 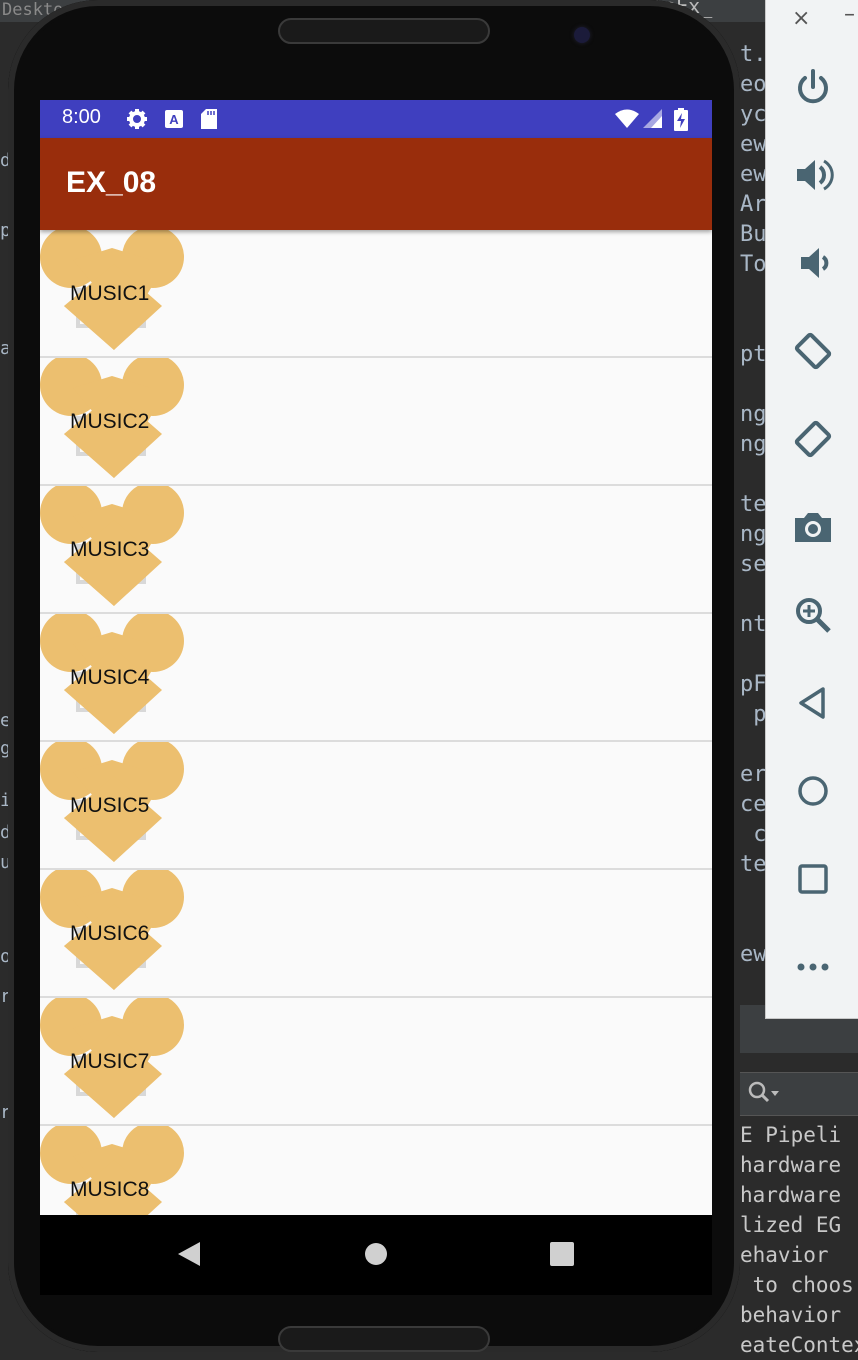 What do you see at coordinates (562, 1256) in the screenshot?
I see `nav-overview-icon` at bounding box center [562, 1256].